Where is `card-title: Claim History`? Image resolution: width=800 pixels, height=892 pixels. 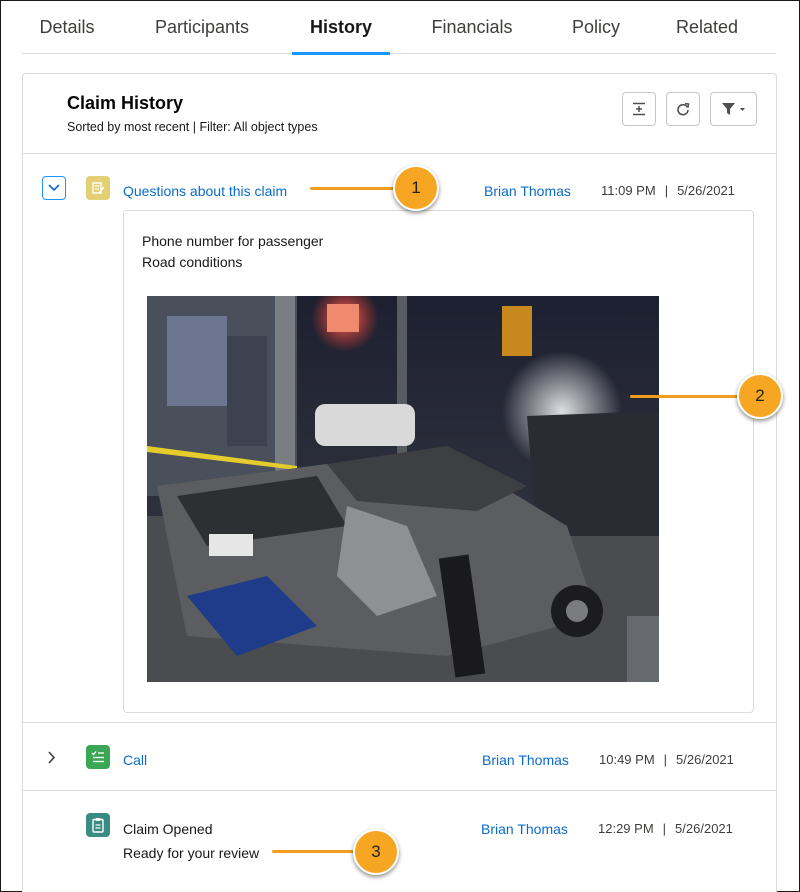
card-title: Claim History is located at coordinates (125, 103).